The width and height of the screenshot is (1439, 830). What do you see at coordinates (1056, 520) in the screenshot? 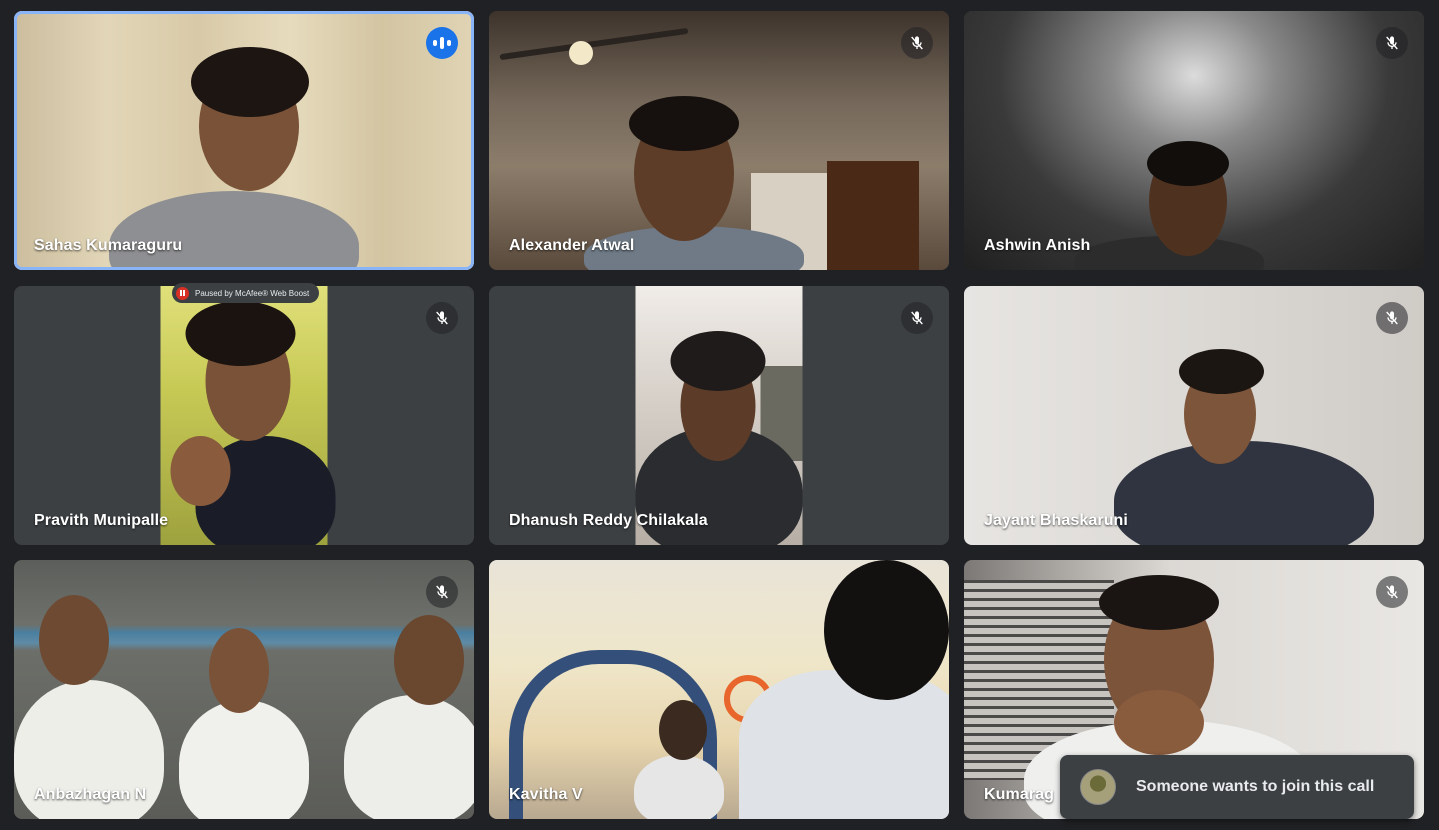
I see `participant-name: Jayant Bhaskaruni` at bounding box center [1056, 520].